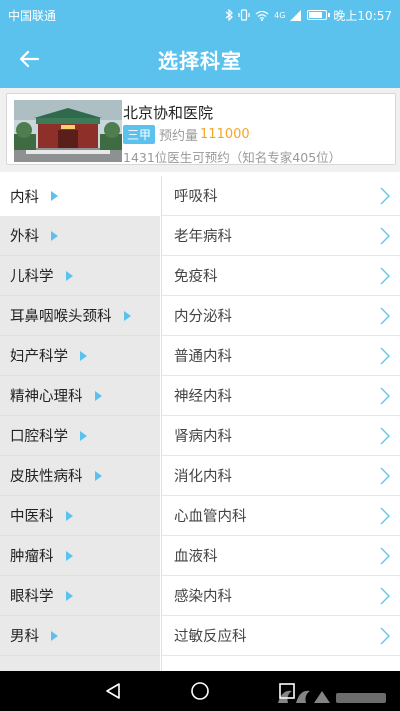 The width and height of the screenshot is (400, 711). I want to click on subdepartment-item: 消化内科, so click(281, 476).